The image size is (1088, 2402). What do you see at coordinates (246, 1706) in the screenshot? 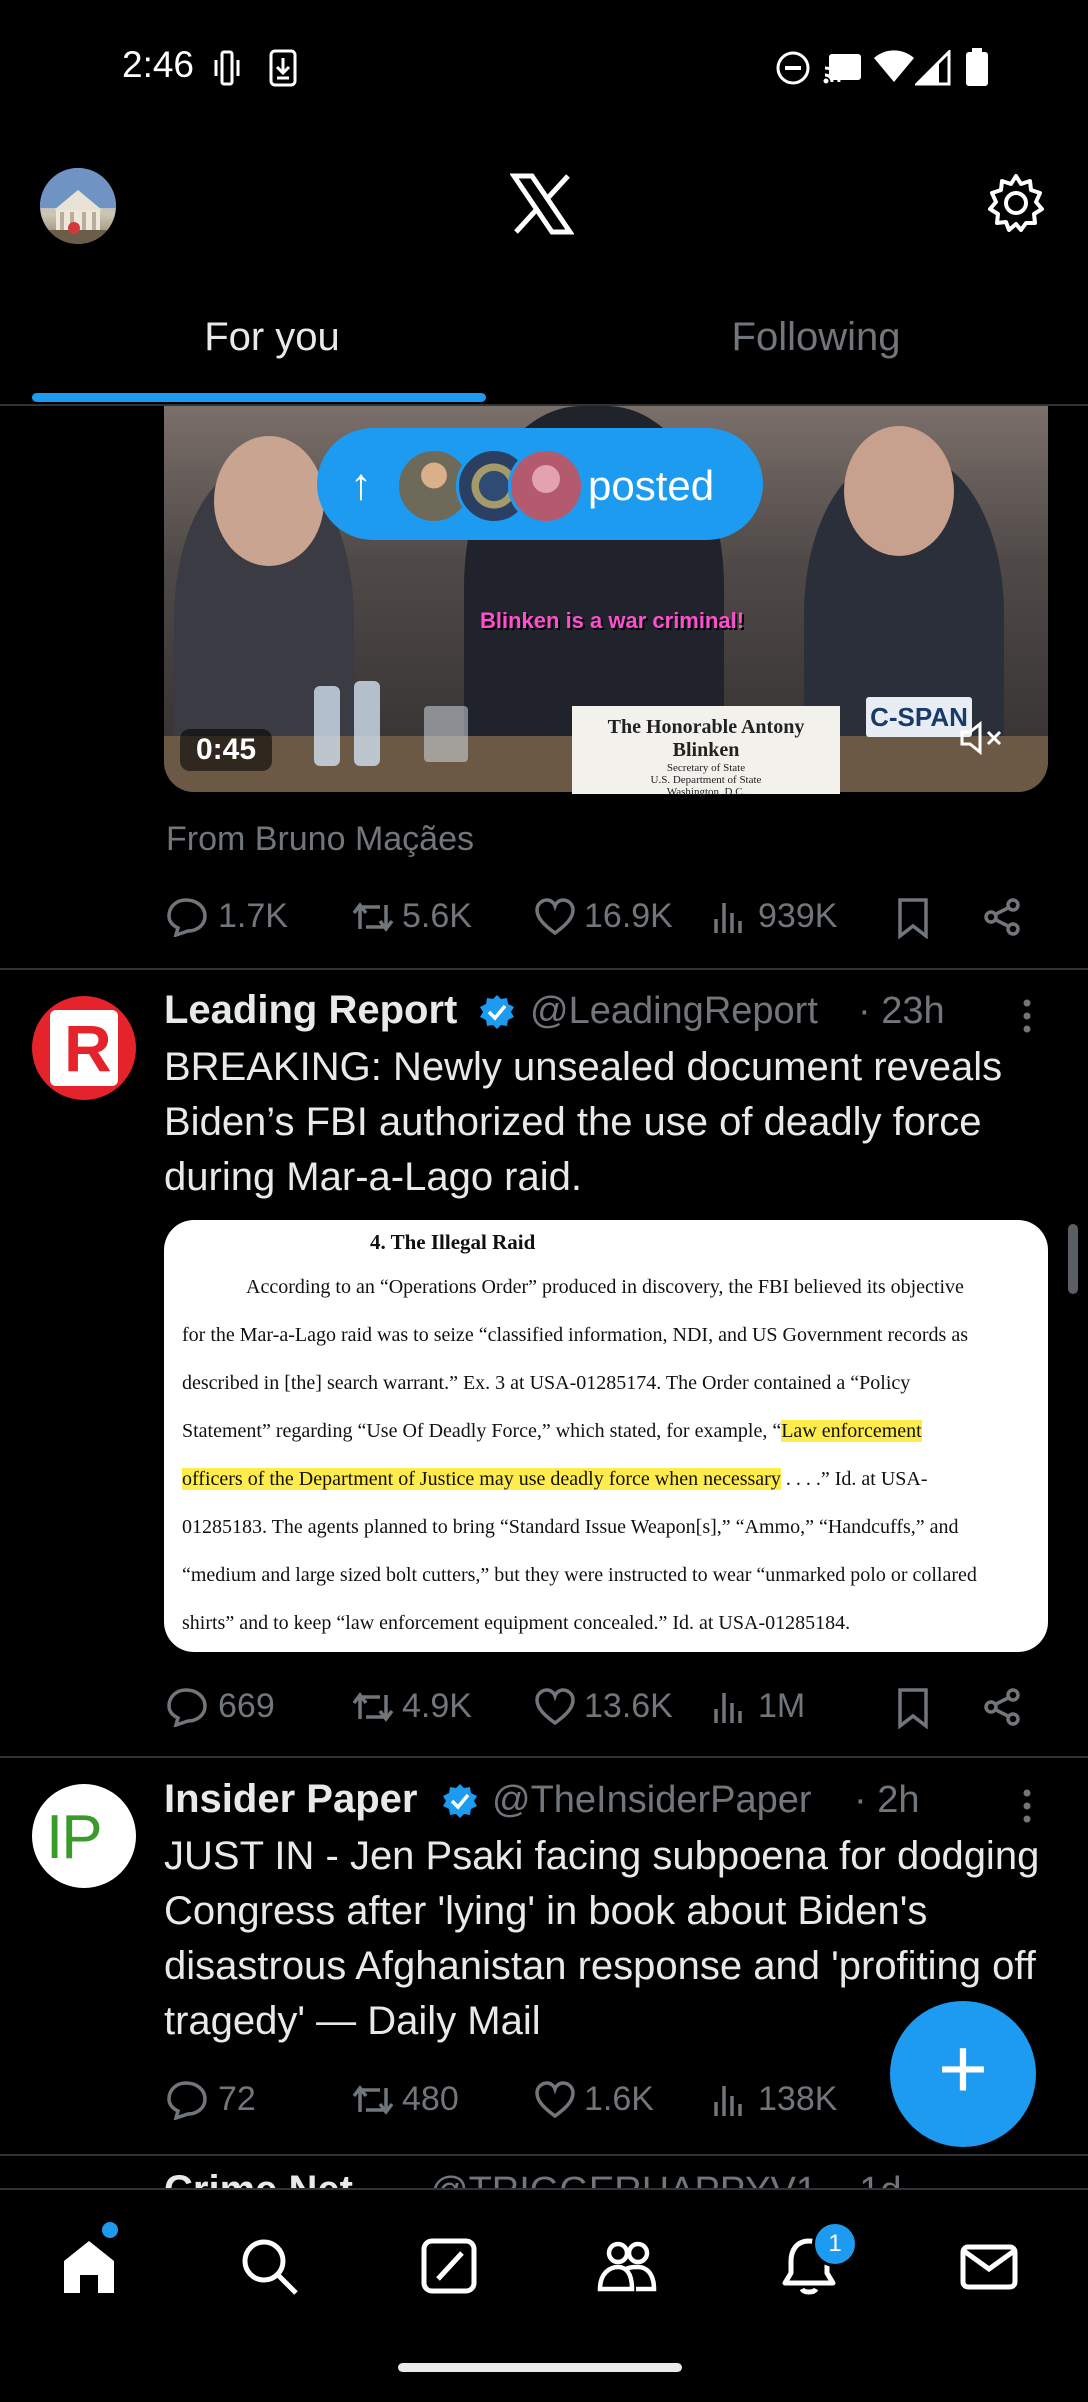
I see `reply-count: 669` at bounding box center [246, 1706].